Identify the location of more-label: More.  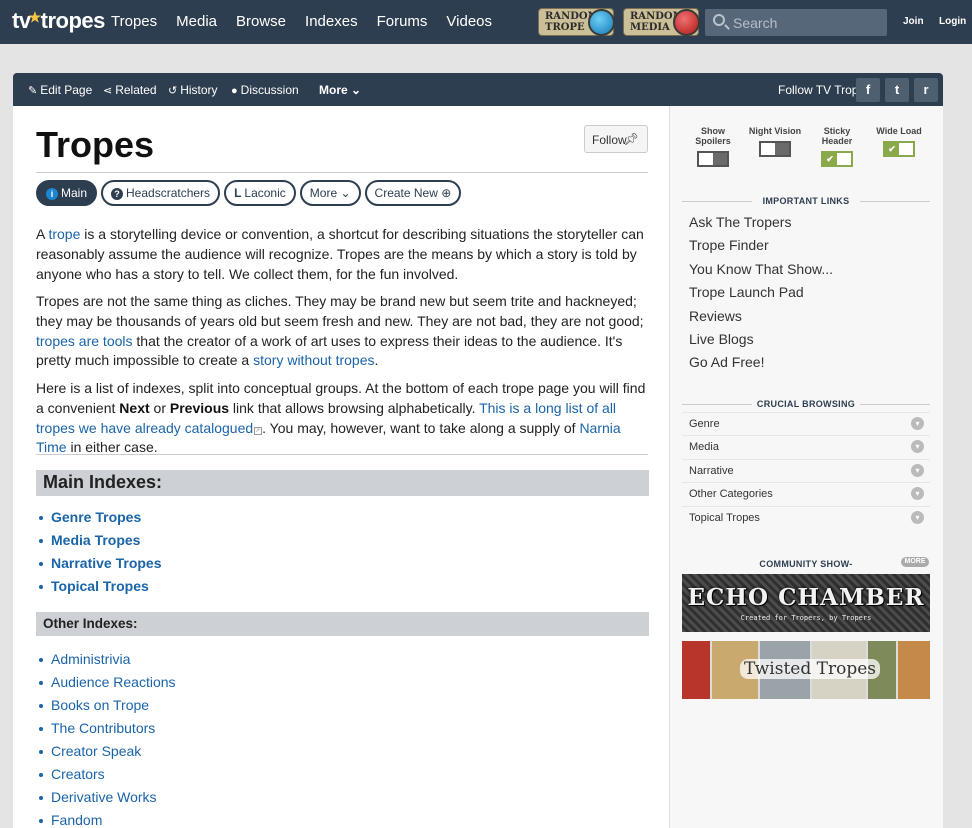
(333, 90).